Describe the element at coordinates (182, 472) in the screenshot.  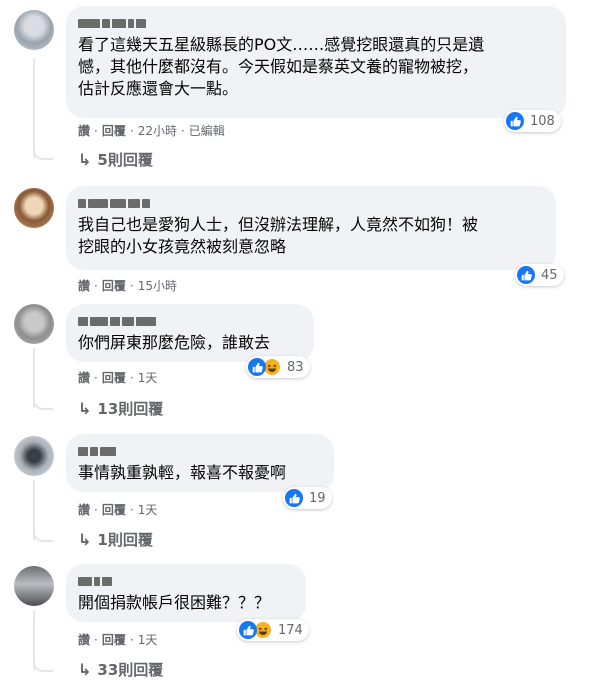
I see `comment-text: 事情孰重孰輕，報喜不報憂啊` at that location.